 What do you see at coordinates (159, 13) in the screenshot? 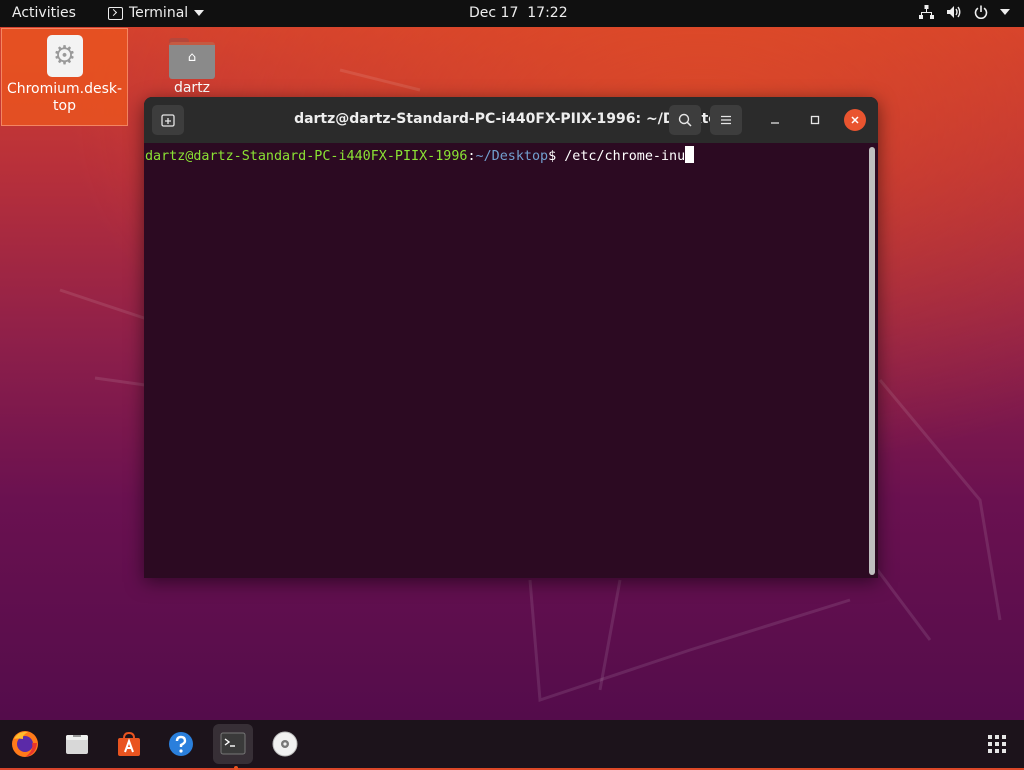
I see `app-menu-label: Terminal` at bounding box center [159, 13].